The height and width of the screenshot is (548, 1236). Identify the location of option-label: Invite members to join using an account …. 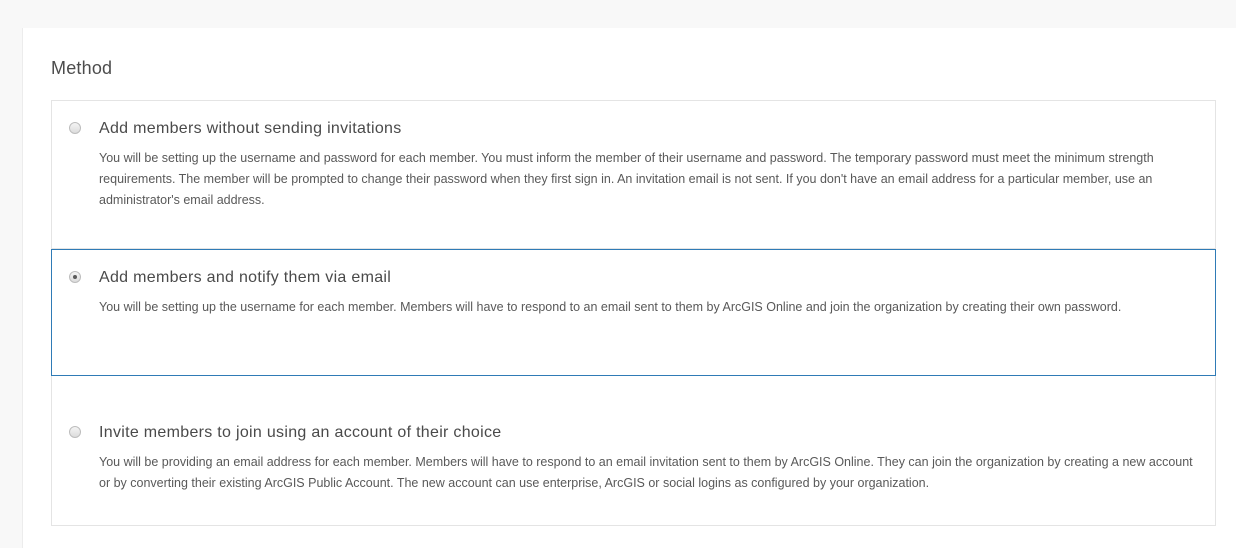
(300, 432).